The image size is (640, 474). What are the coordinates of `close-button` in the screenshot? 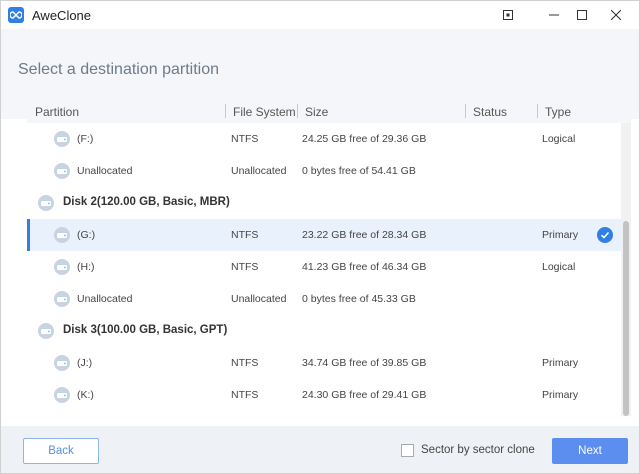 It's located at (616, 15).